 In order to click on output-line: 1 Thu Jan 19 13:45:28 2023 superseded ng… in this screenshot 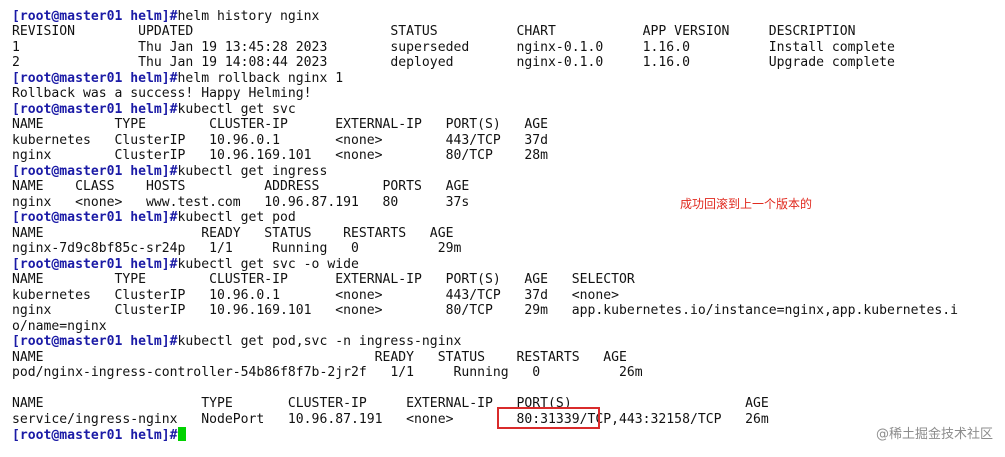, I will do `click(453, 47)`.